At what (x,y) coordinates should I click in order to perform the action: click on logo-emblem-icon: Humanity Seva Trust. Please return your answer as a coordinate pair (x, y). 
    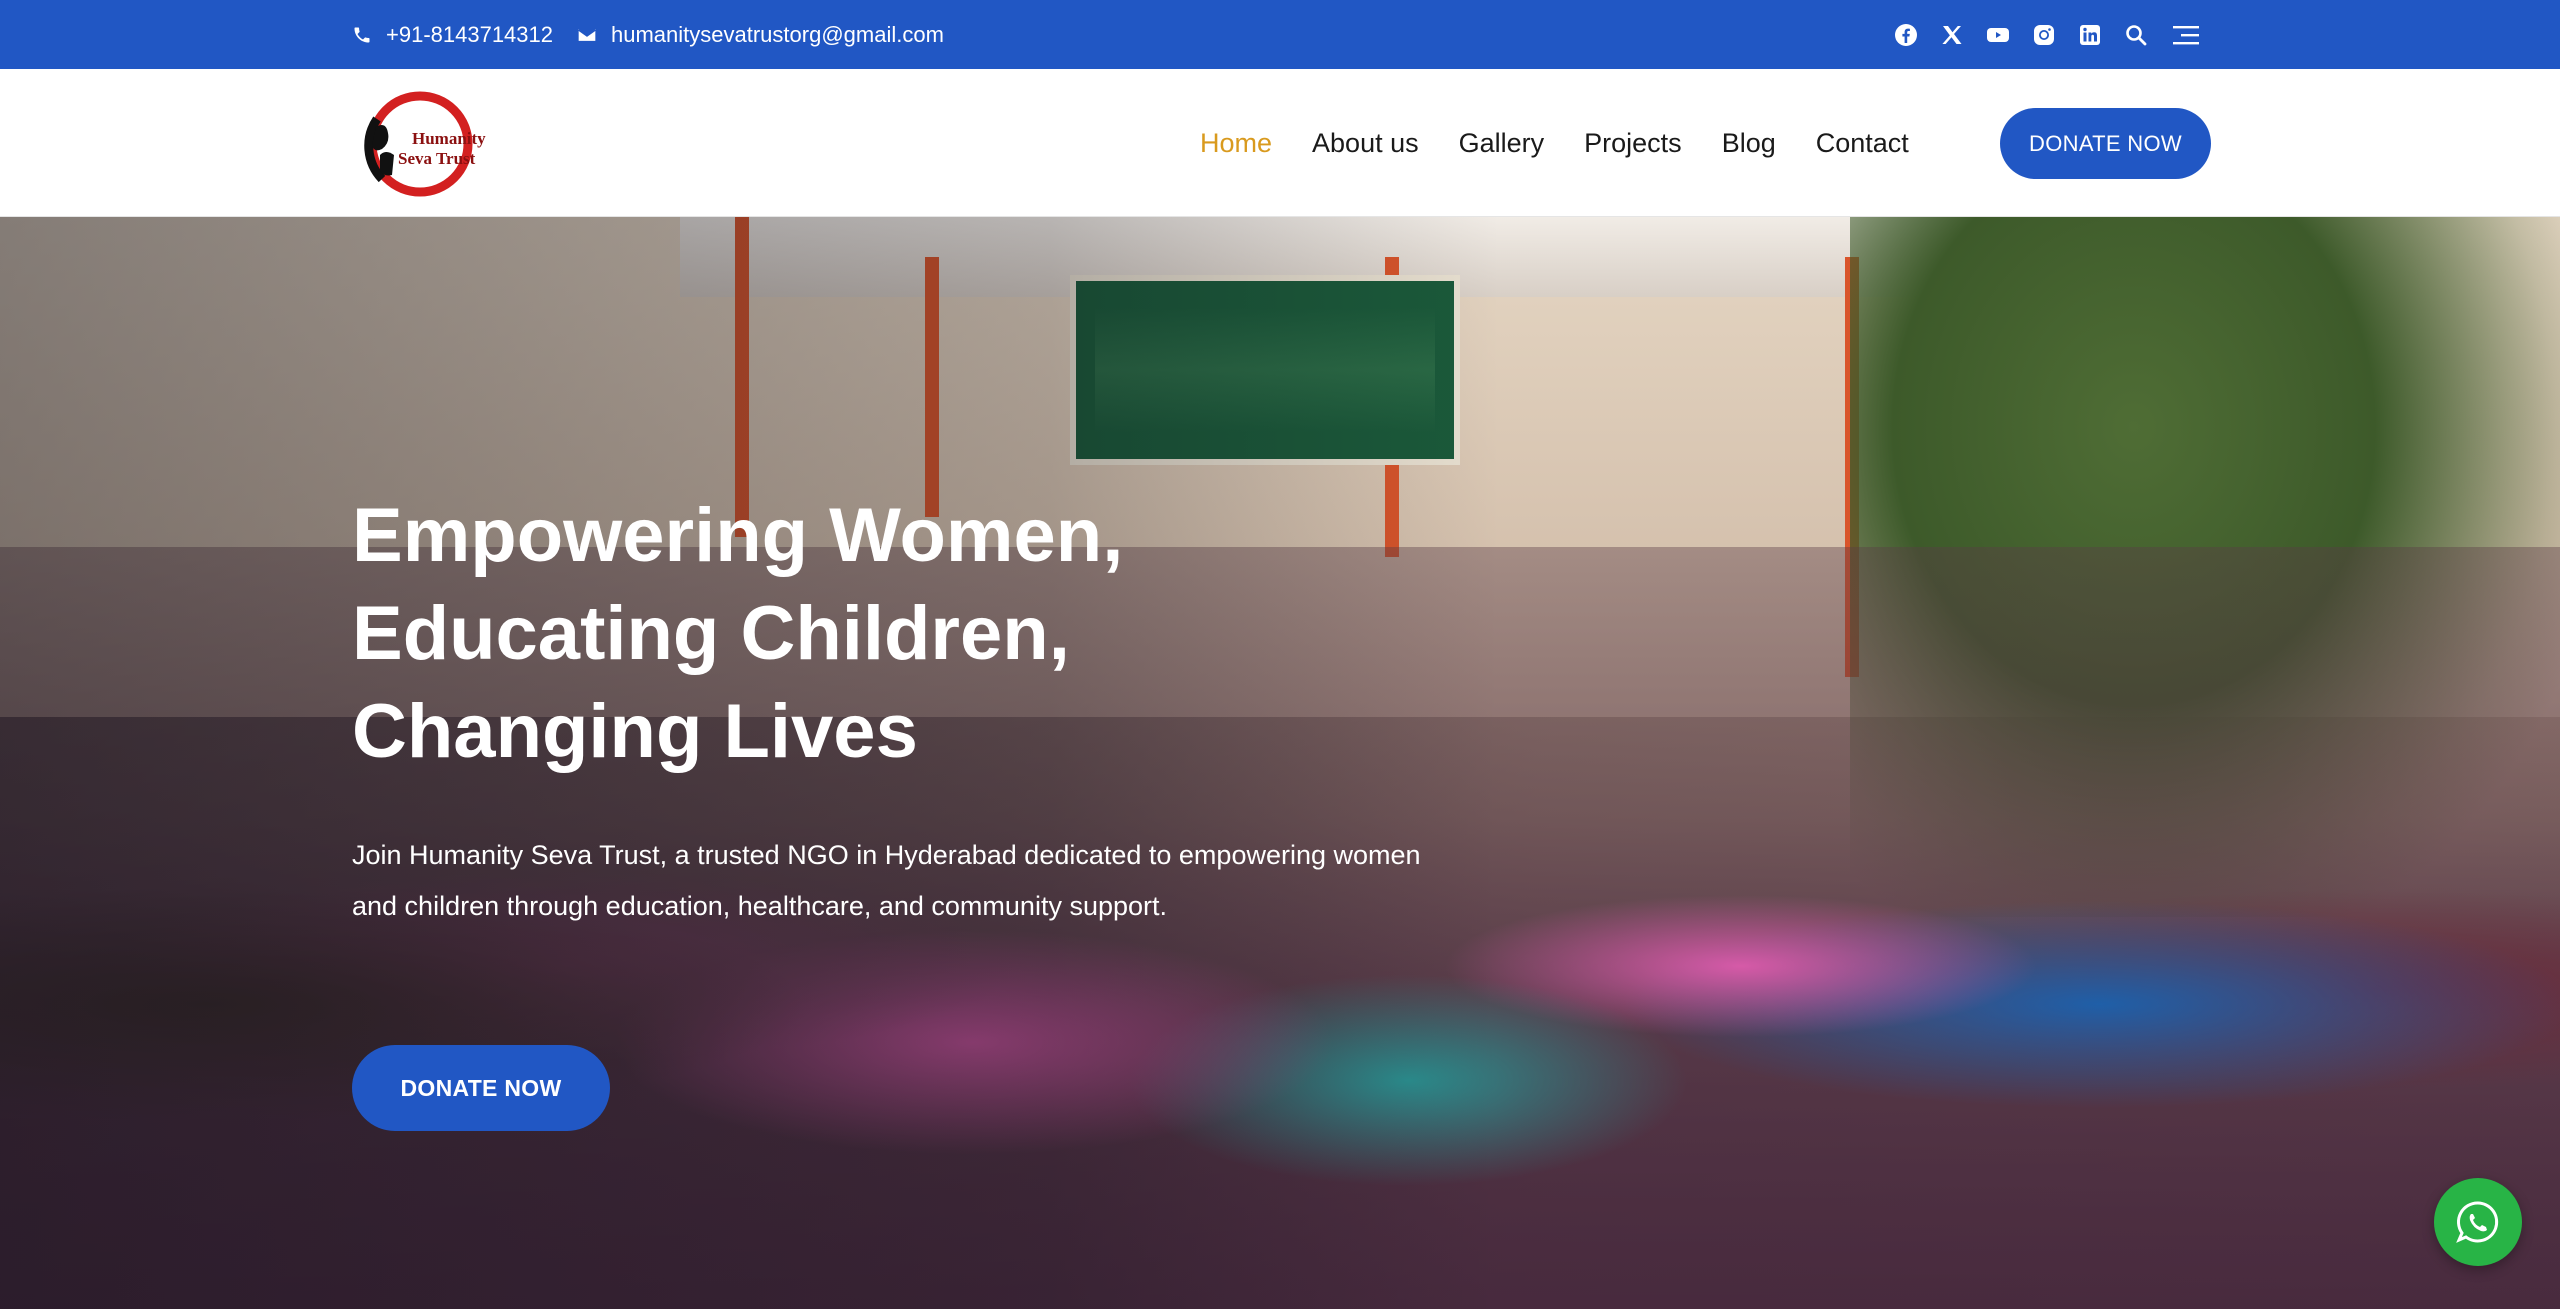
    Looking at the image, I should click on (425, 144).